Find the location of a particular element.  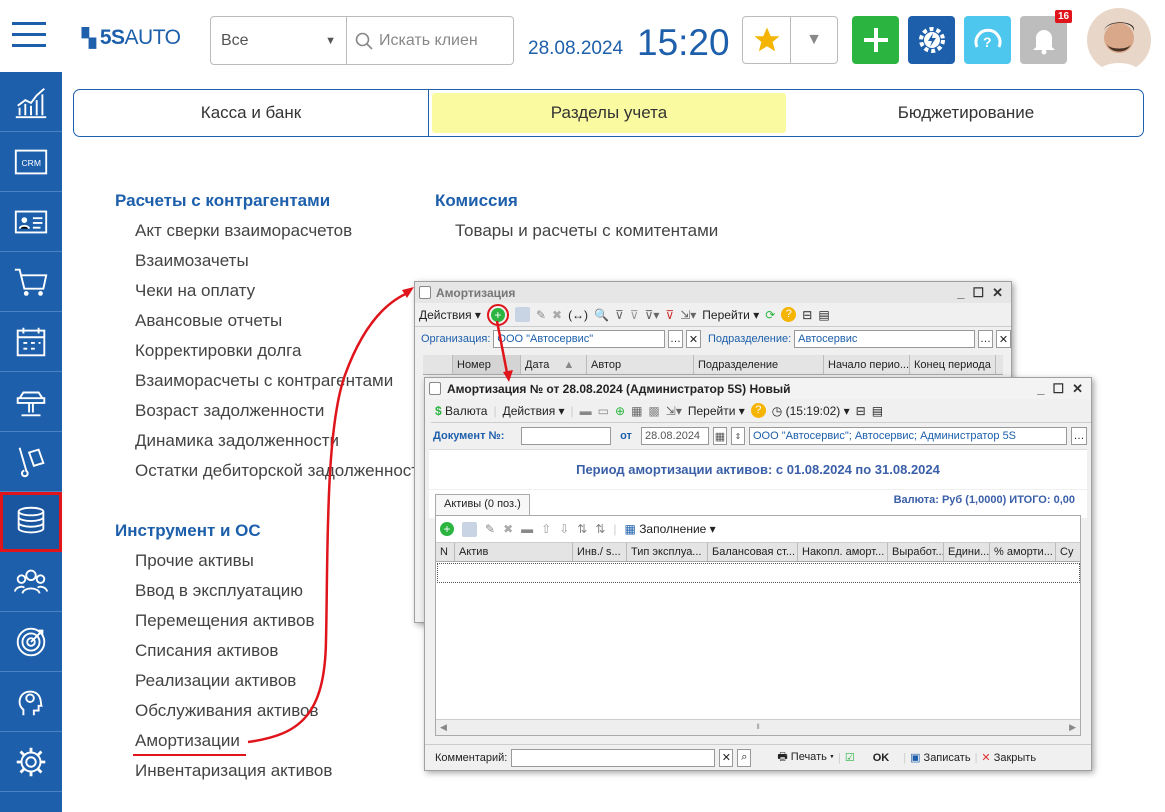

filter-list-icon: ⊽▾ is located at coordinates (652, 315).